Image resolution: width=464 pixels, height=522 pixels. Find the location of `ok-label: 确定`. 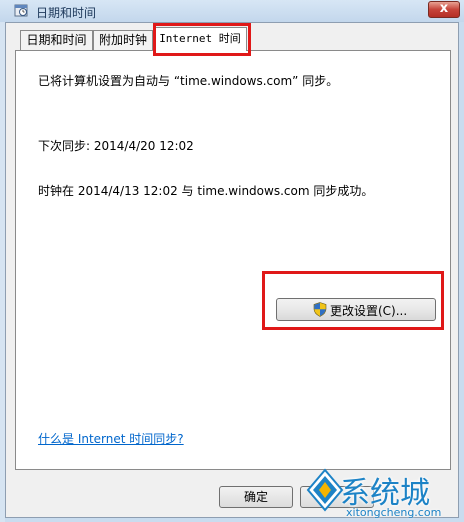

ok-label: 确定 is located at coordinates (255, 497).